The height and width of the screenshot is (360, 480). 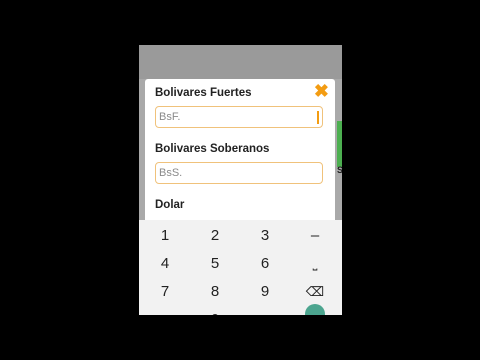 I want to click on numeric-keyboard: 1 2 3 – 4 5 6 ⎵ 7 8 9 ⌫ 0, so click(x=240, y=267).